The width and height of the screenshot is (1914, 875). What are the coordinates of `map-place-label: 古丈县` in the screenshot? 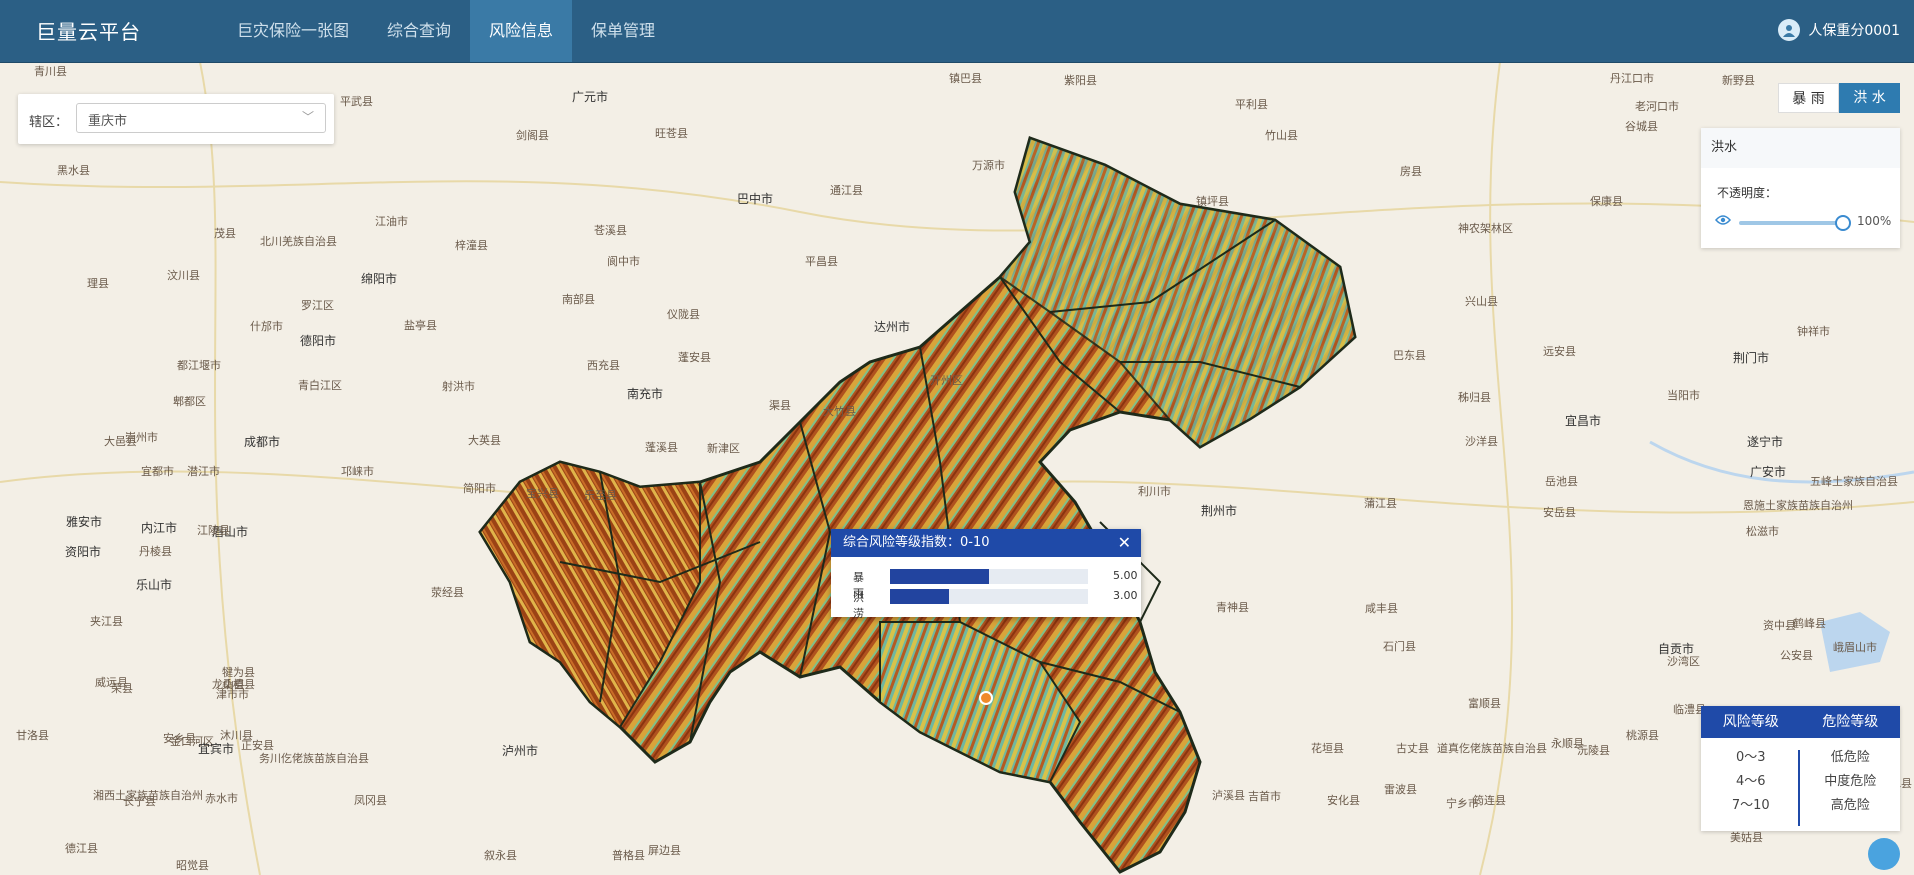 It's located at (1412, 748).